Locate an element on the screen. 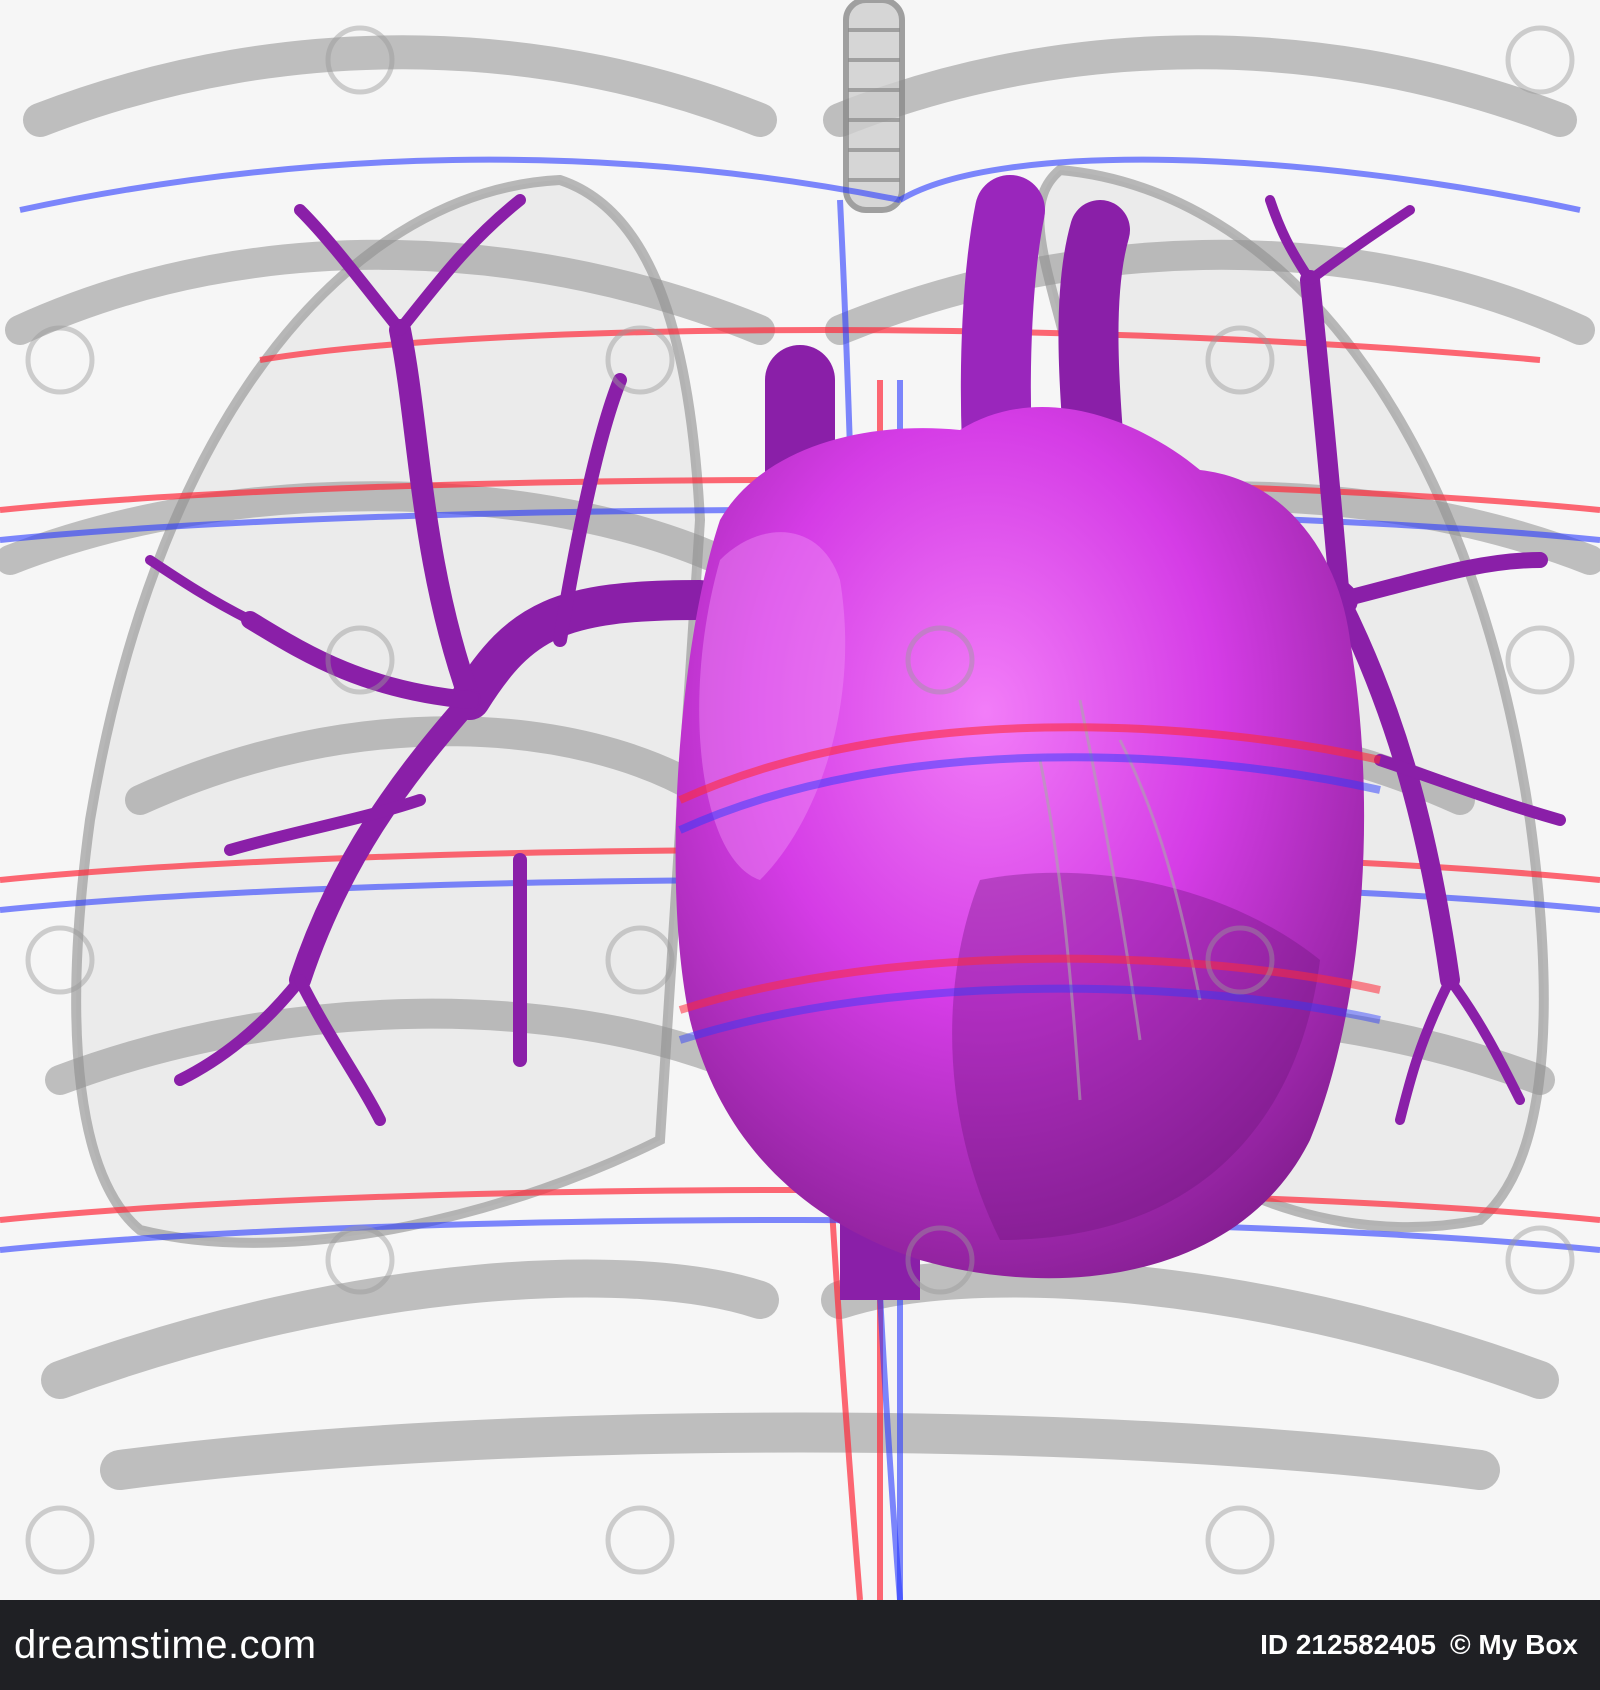 Image resolution: width=1600 pixels, height=1690 pixels. brand-text: dreamstime.com is located at coordinates (165, 1645).